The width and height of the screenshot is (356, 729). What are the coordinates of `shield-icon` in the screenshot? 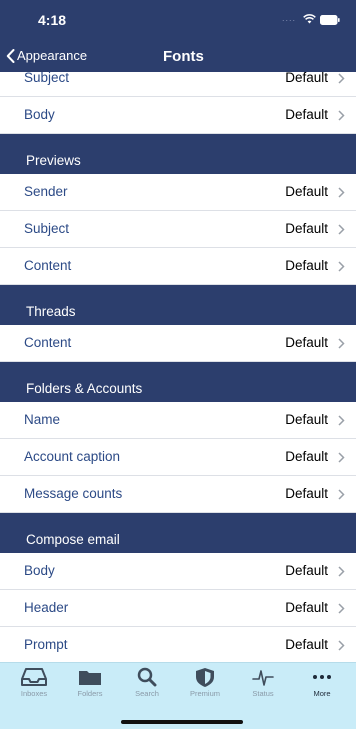 It's located at (205, 677).